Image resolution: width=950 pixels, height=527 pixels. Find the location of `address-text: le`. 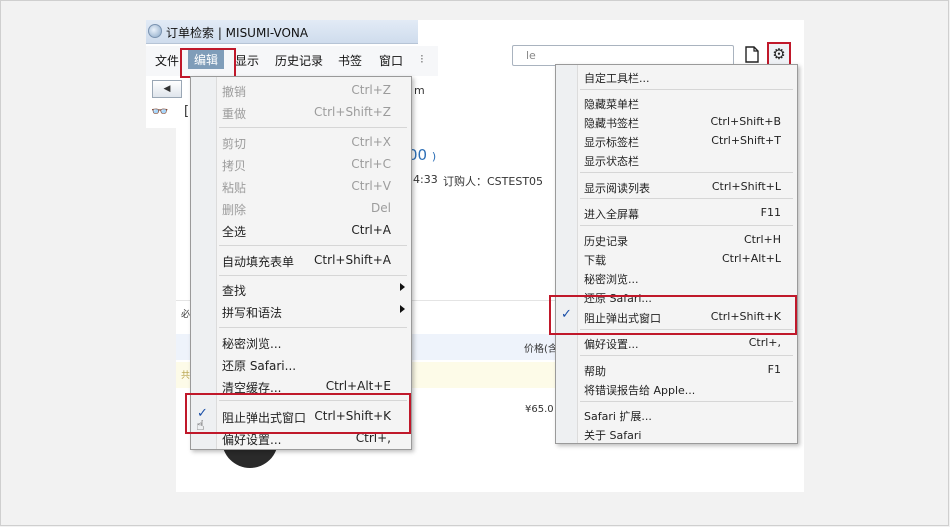

address-text: le is located at coordinates (531, 55).